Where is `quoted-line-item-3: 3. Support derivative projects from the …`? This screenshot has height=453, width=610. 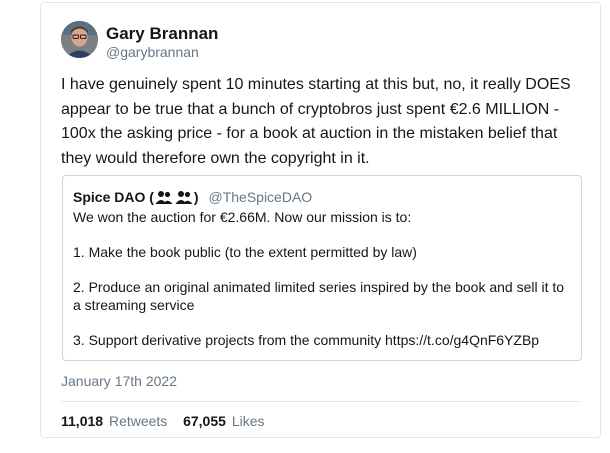 quoted-line-item-3: 3. Support derivative projects from the … is located at coordinates (306, 340).